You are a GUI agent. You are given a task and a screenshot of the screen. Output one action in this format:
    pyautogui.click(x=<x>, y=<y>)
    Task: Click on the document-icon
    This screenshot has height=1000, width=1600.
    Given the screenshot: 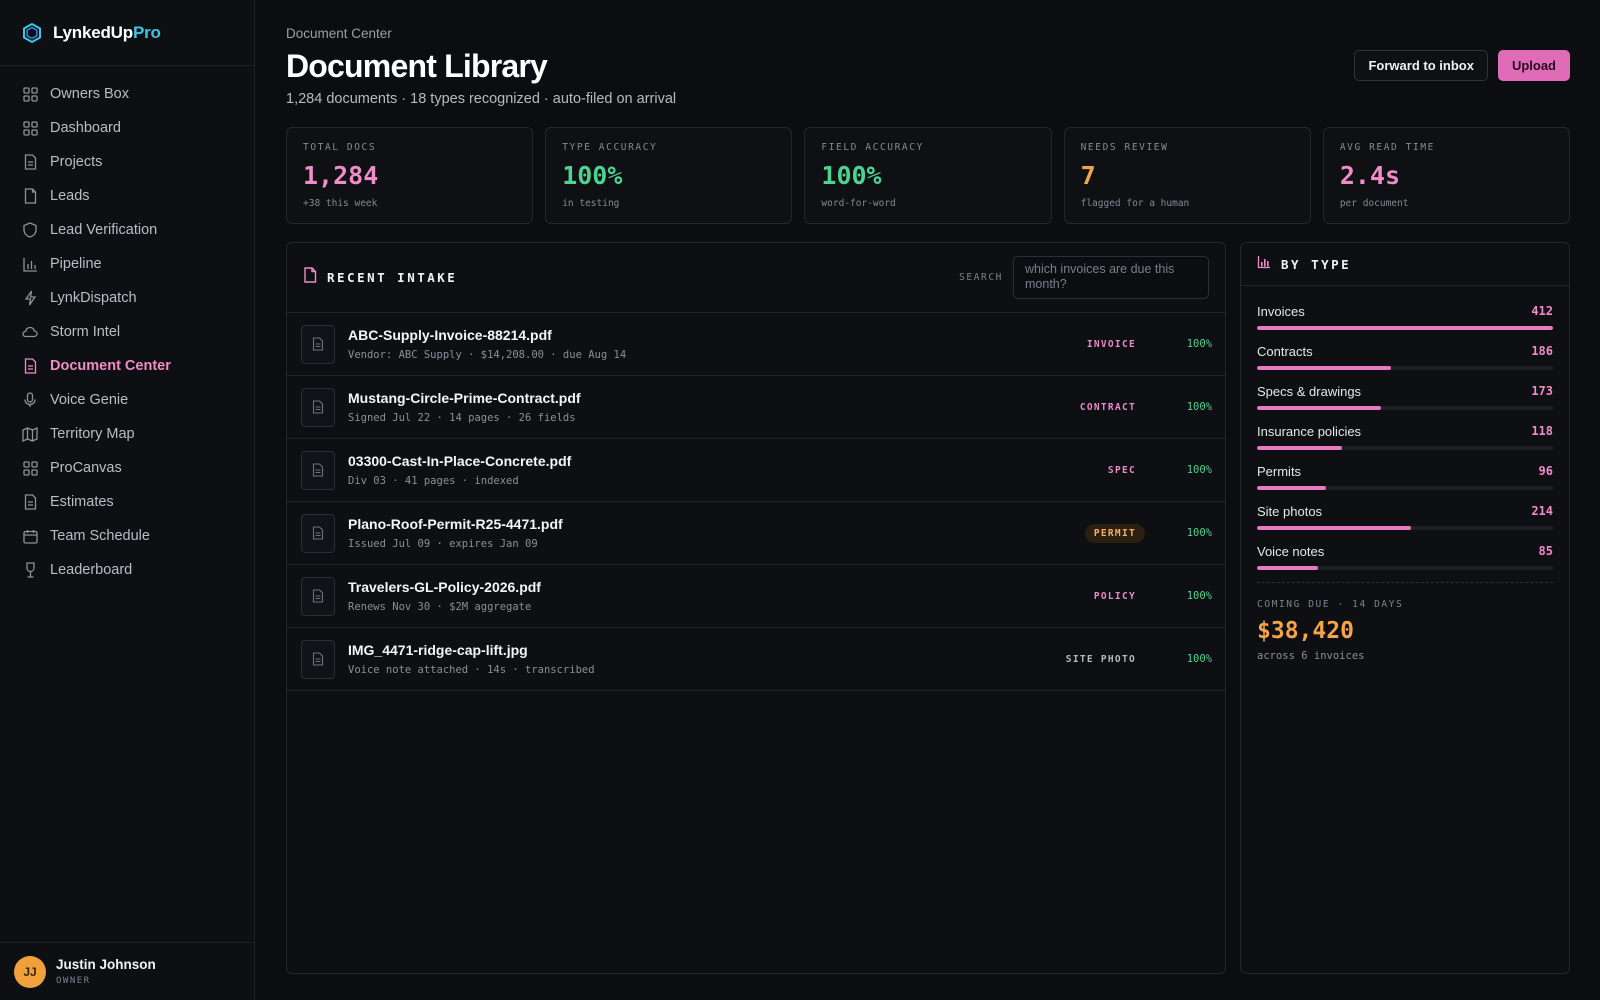 What is the action you would take?
    pyautogui.click(x=30, y=366)
    